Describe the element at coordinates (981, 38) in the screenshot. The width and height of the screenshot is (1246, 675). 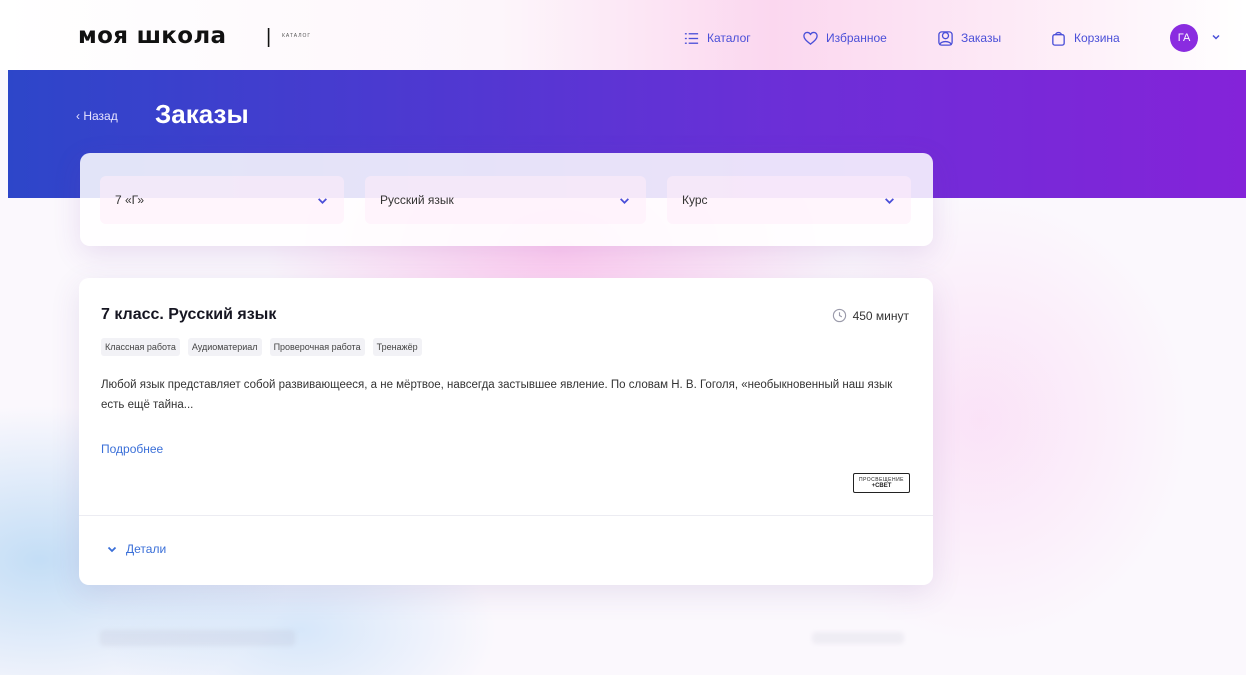
I see `nav-orders-label: Заказы` at that location.